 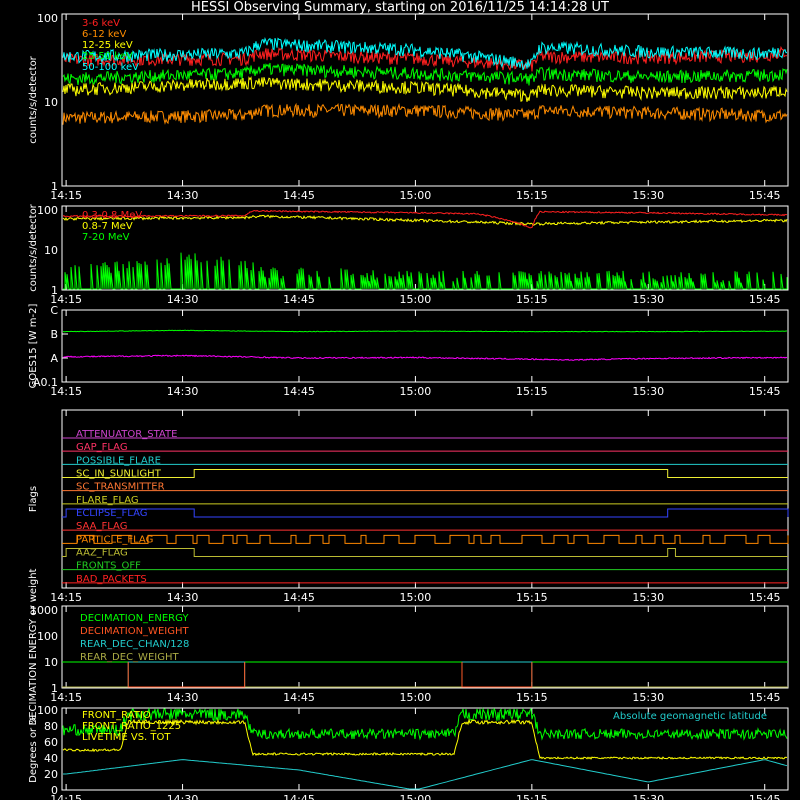 What do you see at coordinates (126, 737) in the screenshot?
I see `legend-entry: LIVETIME VS. TOT` at bounding box center [126, 737].